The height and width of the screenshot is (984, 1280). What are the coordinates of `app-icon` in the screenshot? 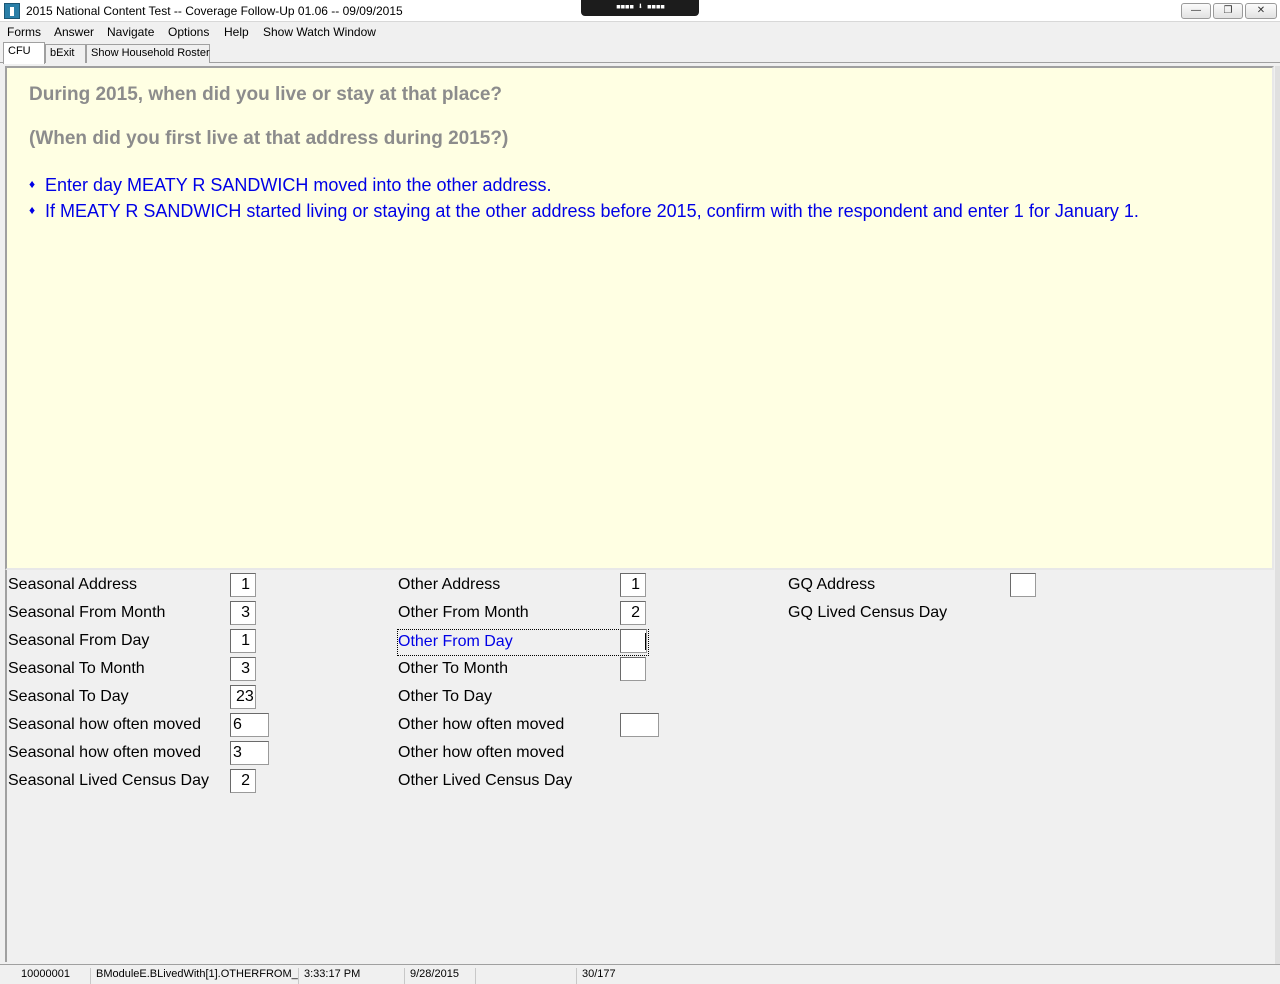 It's located at (12, 11).